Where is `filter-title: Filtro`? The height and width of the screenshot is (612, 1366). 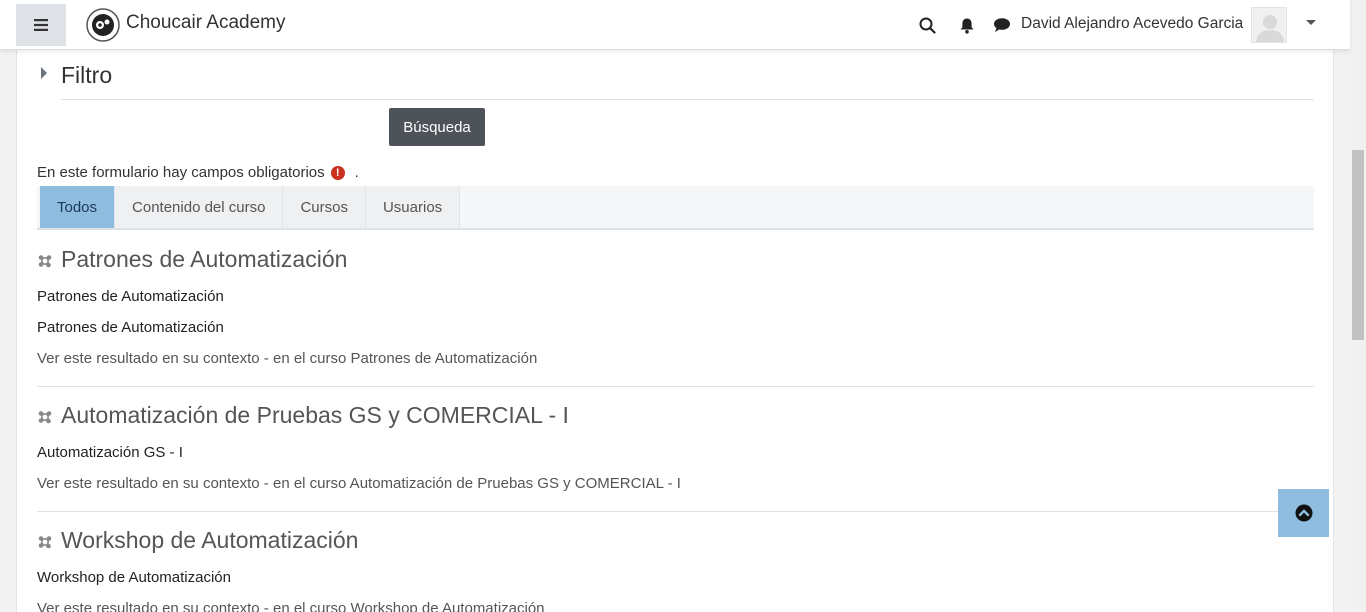 filter-title: Filtro is located at coordinates (86, 75).